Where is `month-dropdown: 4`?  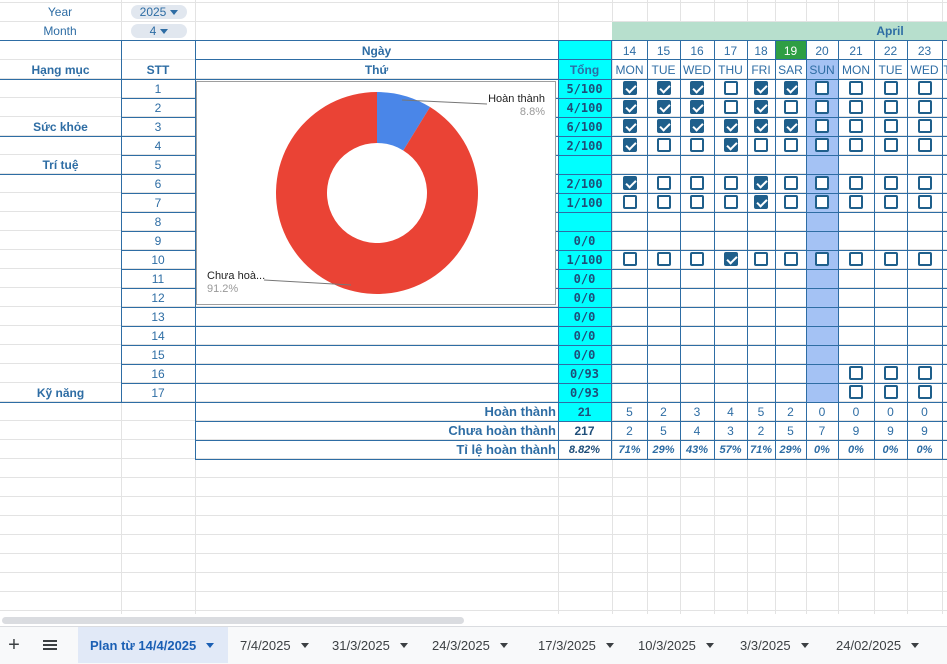 month-dropdown: 4 is located at coordinates (159, 31).